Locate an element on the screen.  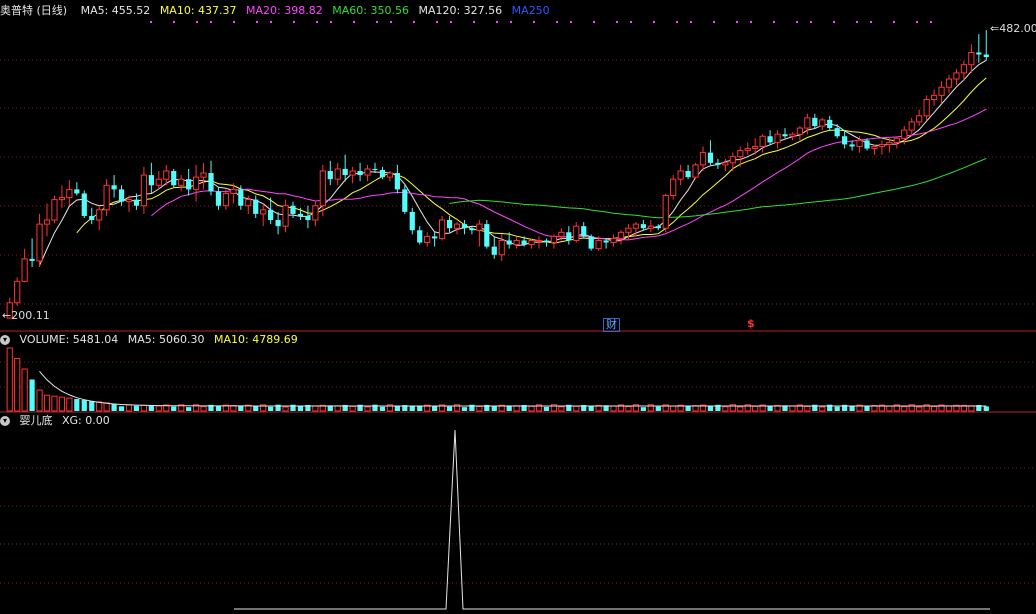
ma20-label: MA20: 398.82 is located at coordinates (284, 10).